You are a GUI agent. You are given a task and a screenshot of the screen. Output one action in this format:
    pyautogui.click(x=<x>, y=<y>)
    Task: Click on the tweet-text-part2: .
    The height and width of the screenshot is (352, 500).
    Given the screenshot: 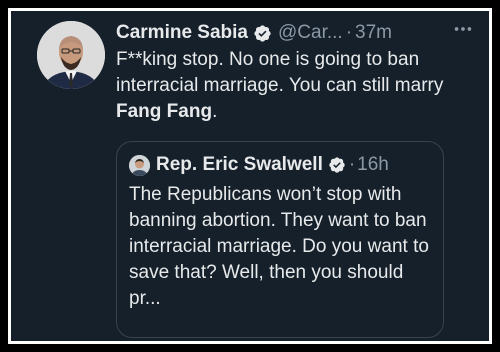 What is the action you would take?
    pyautogui.click(x=215, y=111)
    